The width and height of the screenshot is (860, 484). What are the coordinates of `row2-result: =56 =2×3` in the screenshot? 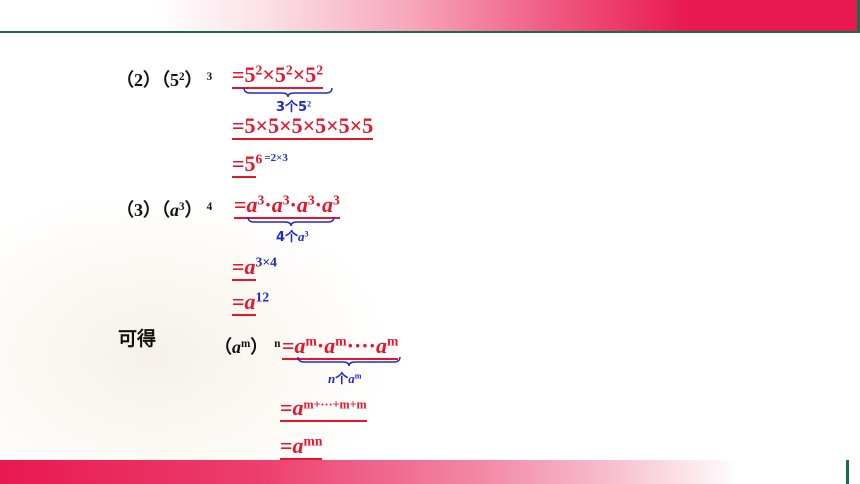 It's located at (260, 164).